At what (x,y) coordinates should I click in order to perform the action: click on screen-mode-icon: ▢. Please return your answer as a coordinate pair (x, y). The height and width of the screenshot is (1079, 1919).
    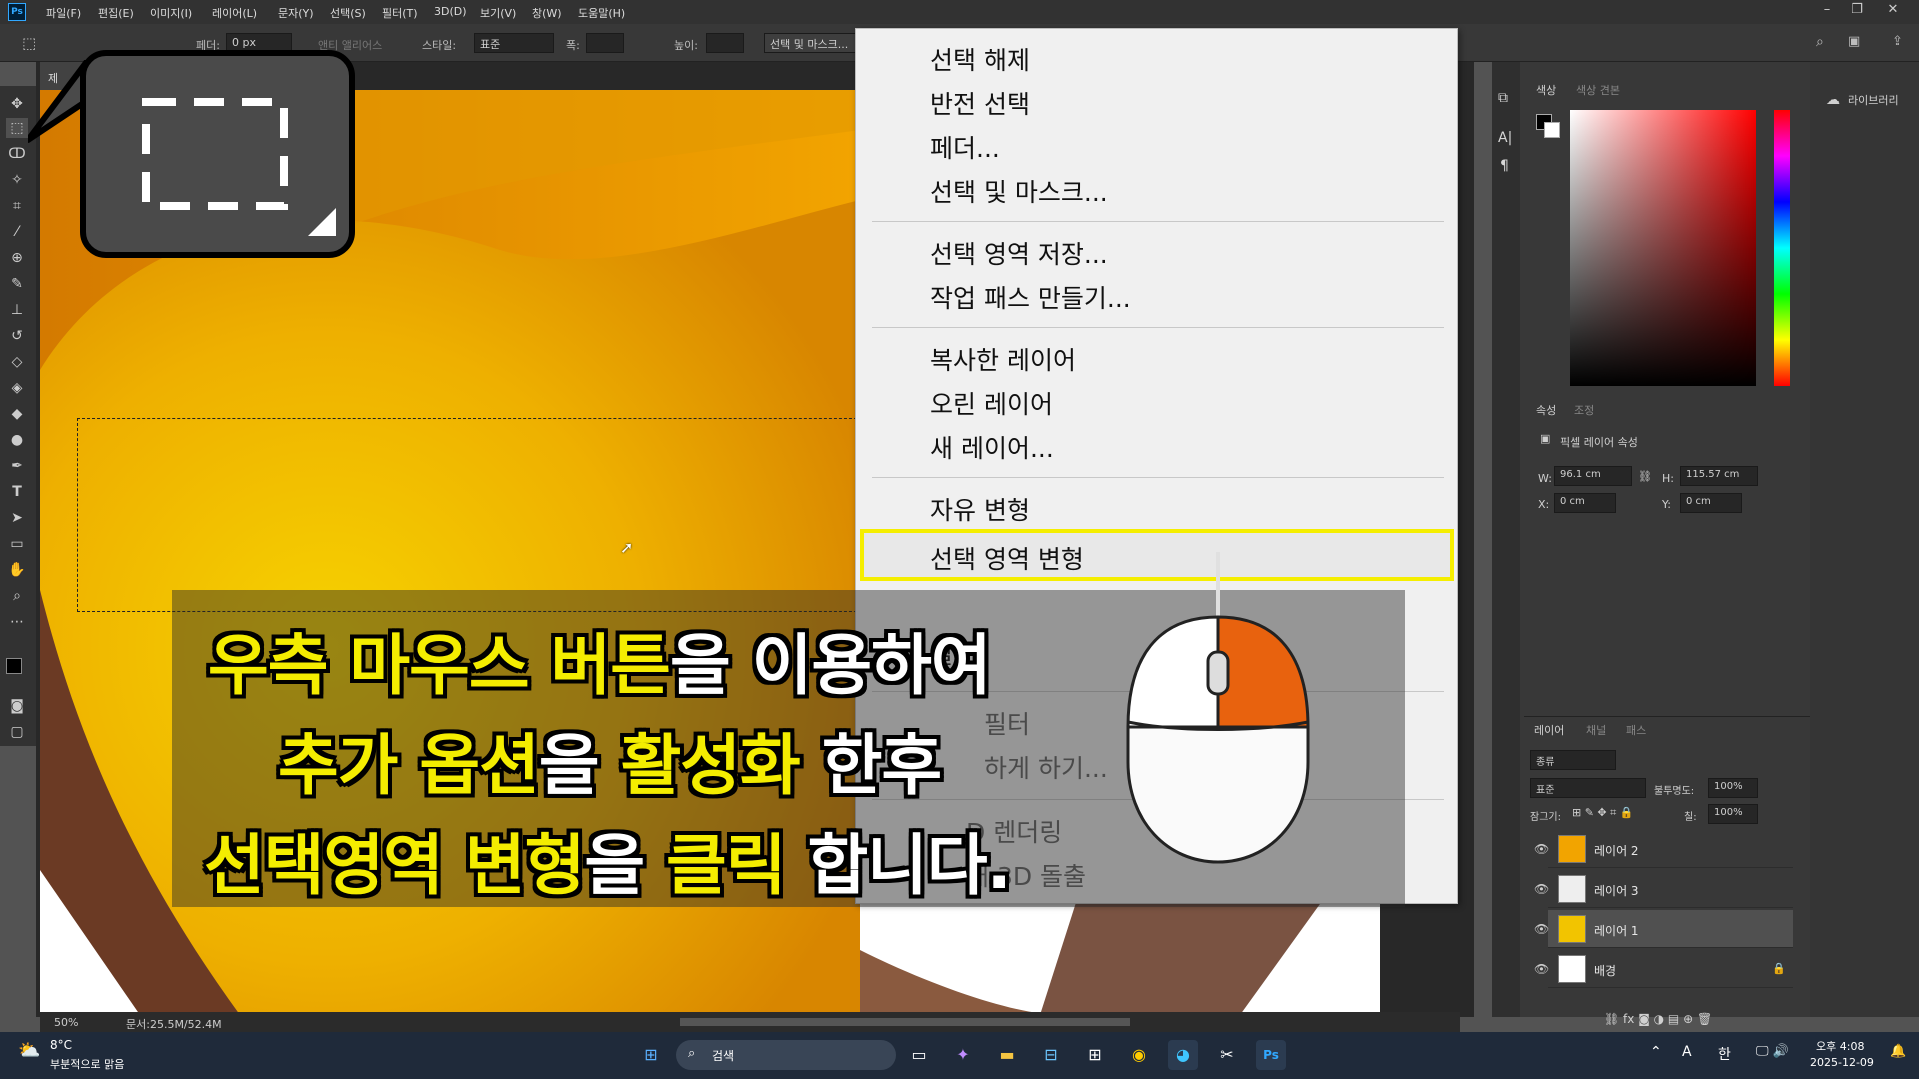
    Looking at the image, I should click on (17, 732).